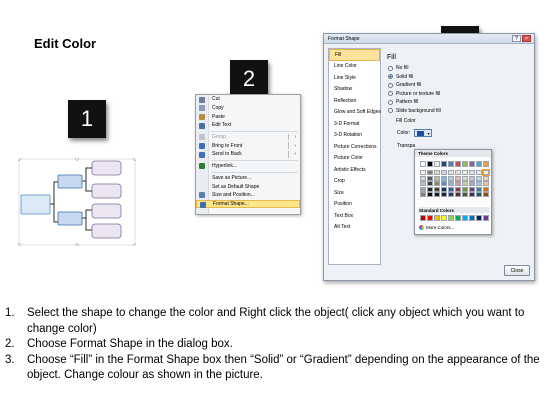 The image size is (560, 420). I want to click on fill-option-slide-background-fill: Slide background fill, so click(459, 111).